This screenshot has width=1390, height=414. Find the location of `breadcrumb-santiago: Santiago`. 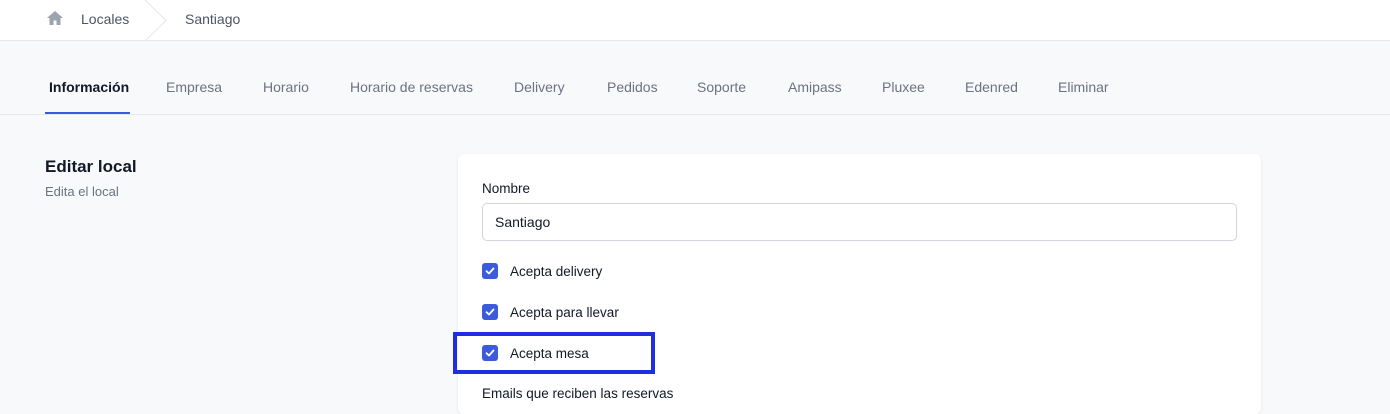

breadcrumb-santiago: Santiago is located at coordinates (213, 19).